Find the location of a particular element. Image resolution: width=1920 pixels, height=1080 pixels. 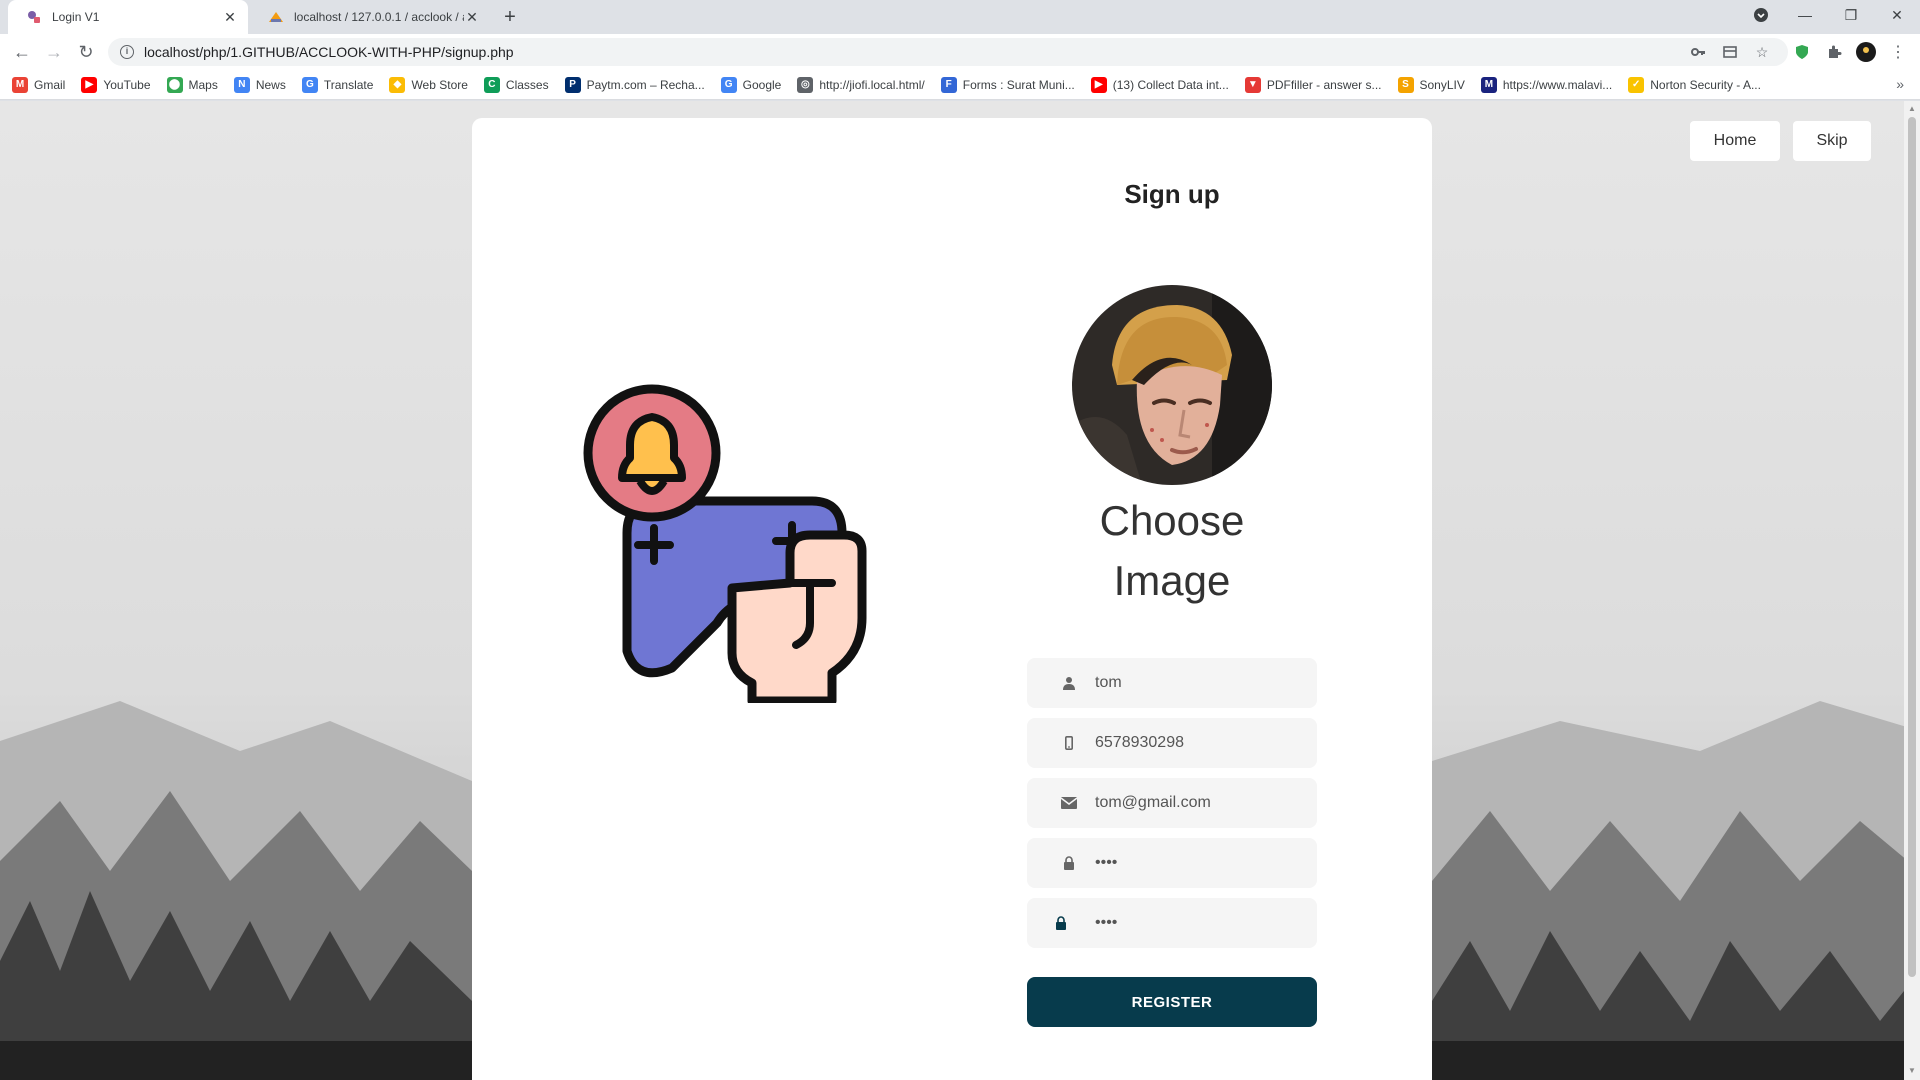

lock-icon is located at coordinates (1061, 923).